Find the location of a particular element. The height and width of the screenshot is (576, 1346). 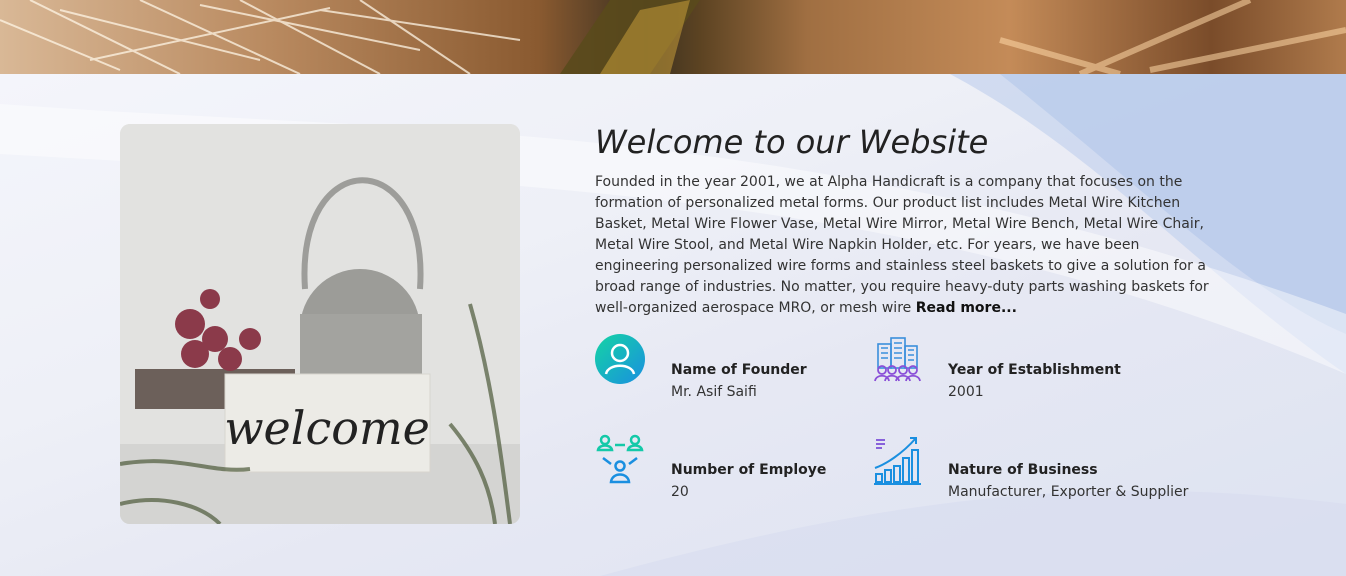

fact-label: Number of Employe is located at coordinates (749, 470).